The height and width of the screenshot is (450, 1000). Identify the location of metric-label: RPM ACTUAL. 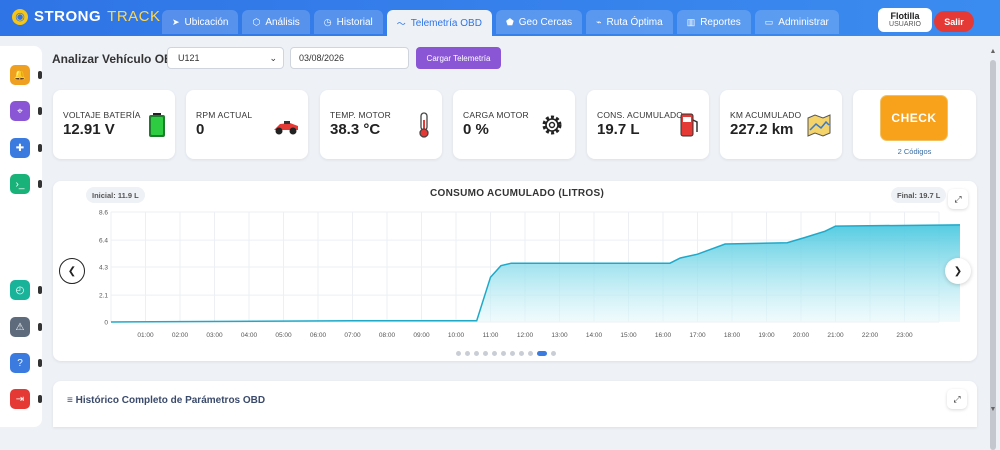
(224, 115).